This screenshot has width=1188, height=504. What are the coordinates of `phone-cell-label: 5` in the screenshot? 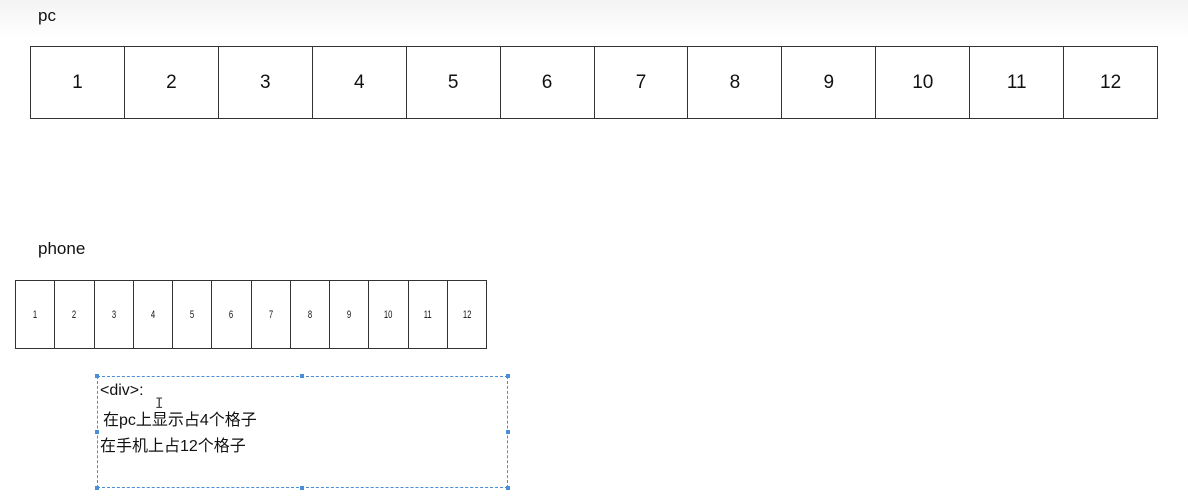 It's located at (192, 314).